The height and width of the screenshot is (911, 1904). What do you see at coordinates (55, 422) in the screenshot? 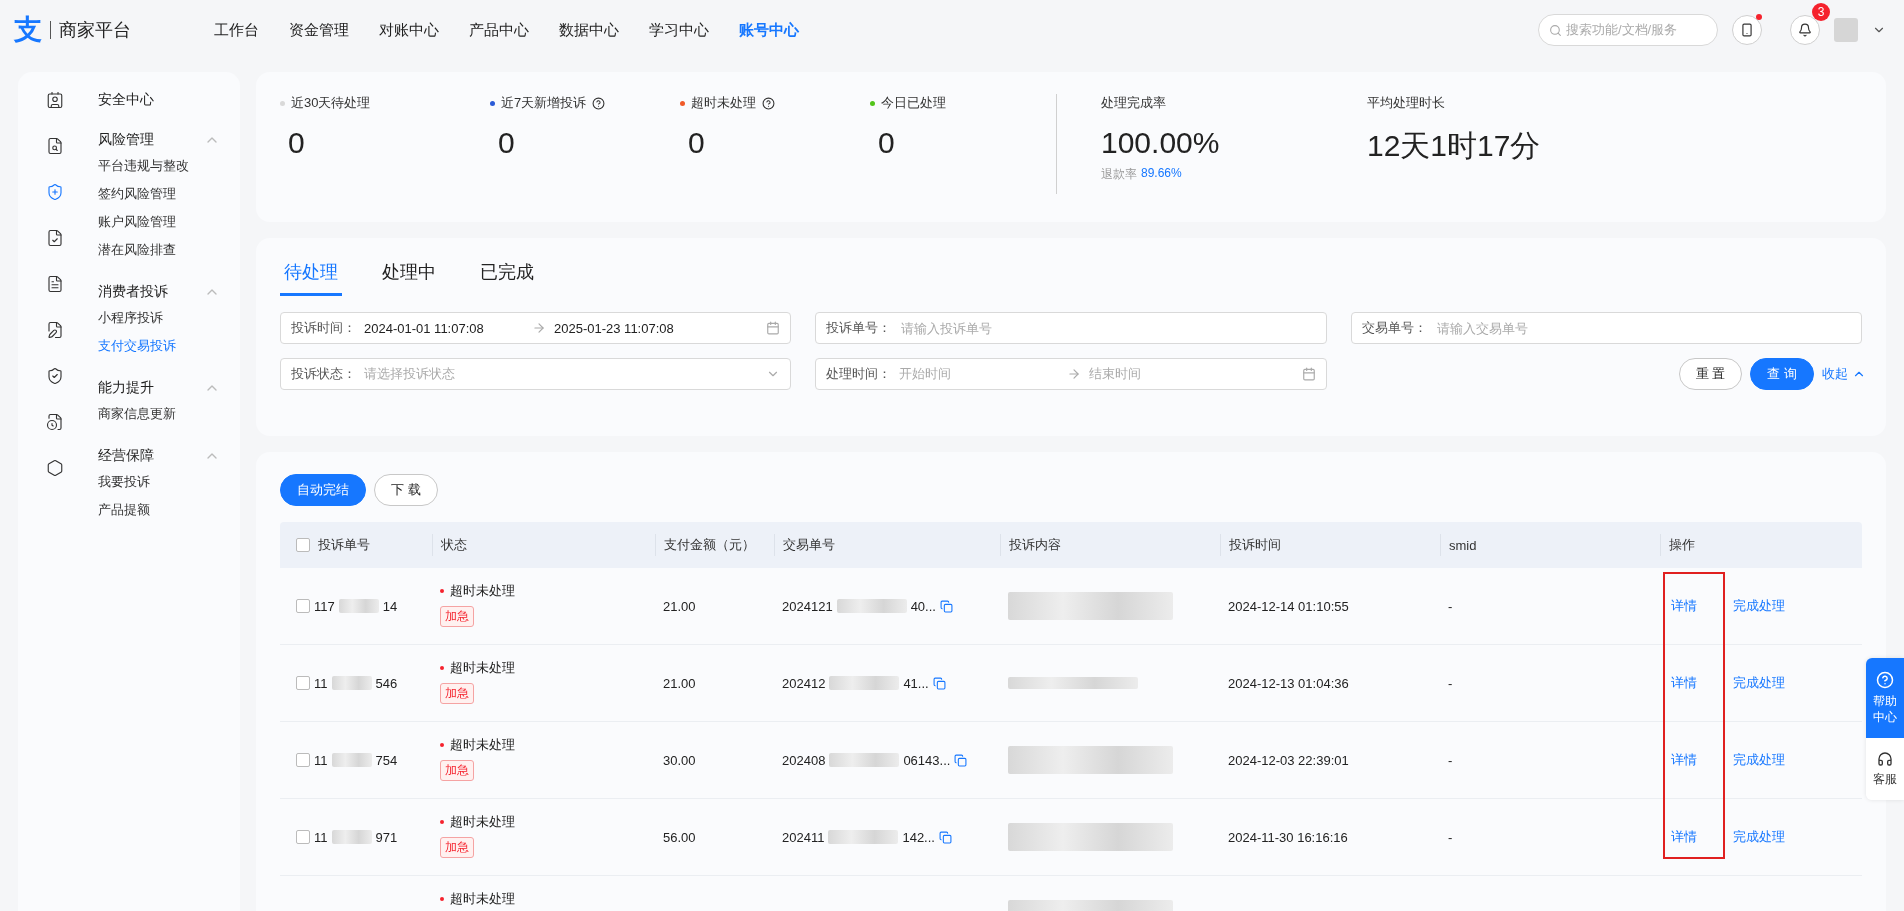
I see `document-clock-icon` at bounding box center [55, 422].